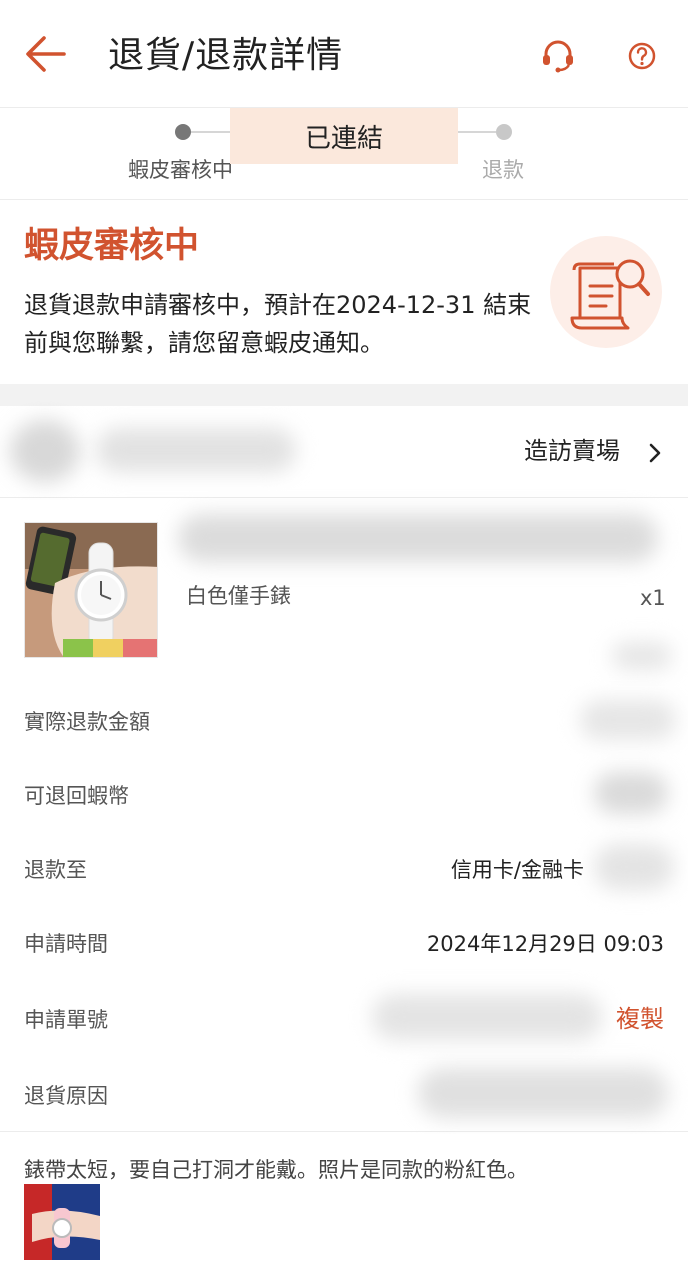 The width and height of the screenshot is (688, 1280). What do you see at coordinates (112, 246) in the screenshot?
I see `status-title: 蝦皮審核中` at bounding box center [112, 246].